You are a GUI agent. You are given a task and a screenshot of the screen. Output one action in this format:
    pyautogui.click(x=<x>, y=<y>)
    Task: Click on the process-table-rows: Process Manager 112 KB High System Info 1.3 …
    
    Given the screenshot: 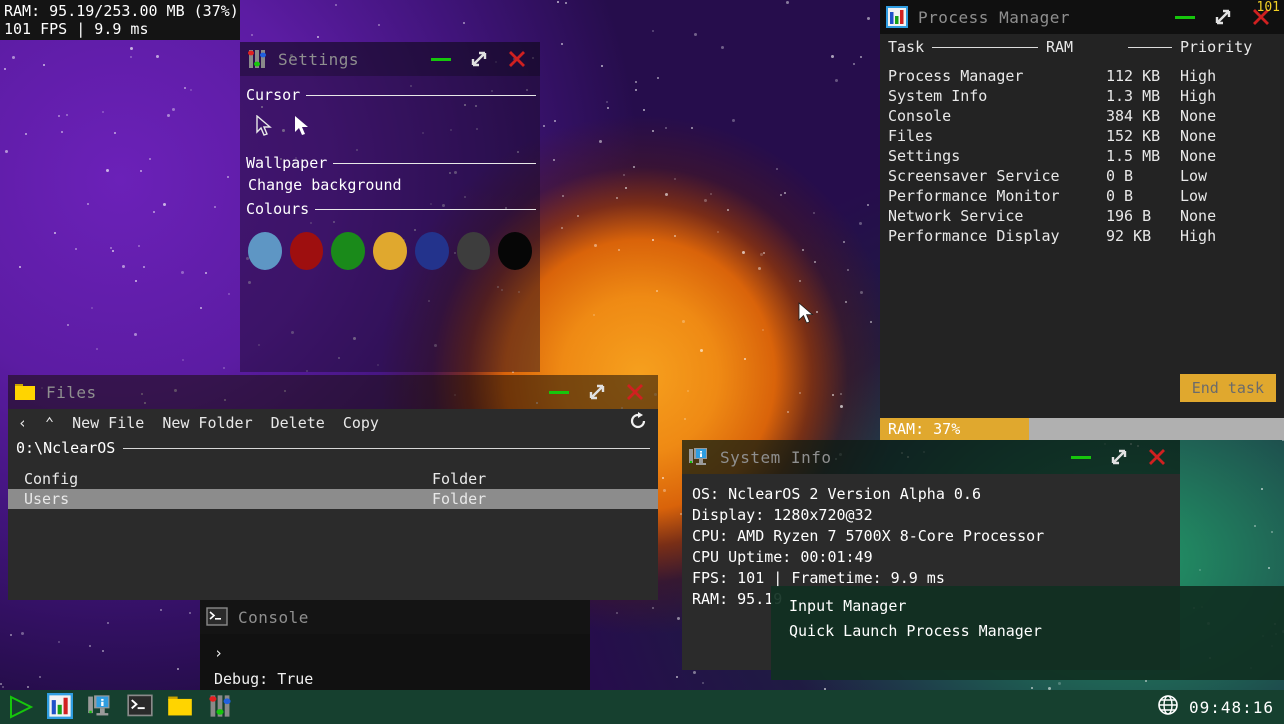 What is the action you would take?
    pyautogui.click(x=1082, y=153)
    